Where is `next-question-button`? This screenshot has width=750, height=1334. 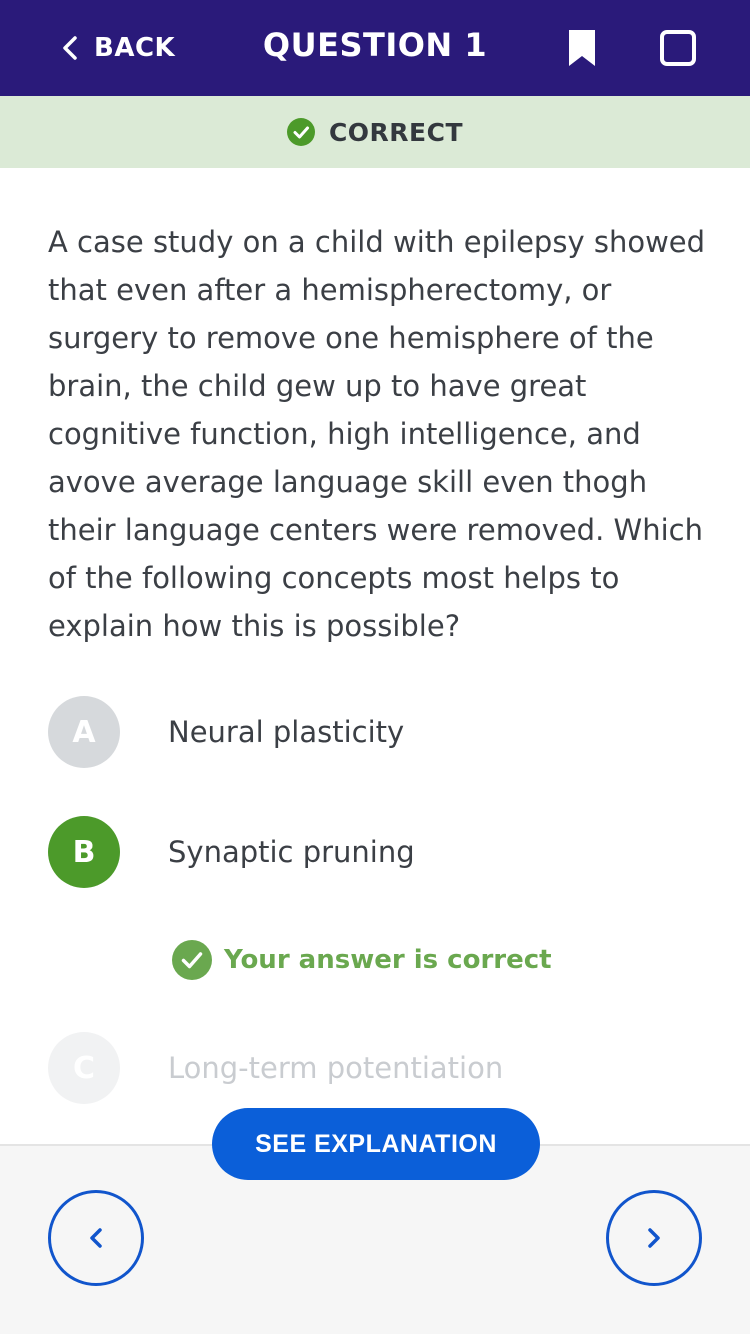 next-question-button is located at coordinates (654, 1238).